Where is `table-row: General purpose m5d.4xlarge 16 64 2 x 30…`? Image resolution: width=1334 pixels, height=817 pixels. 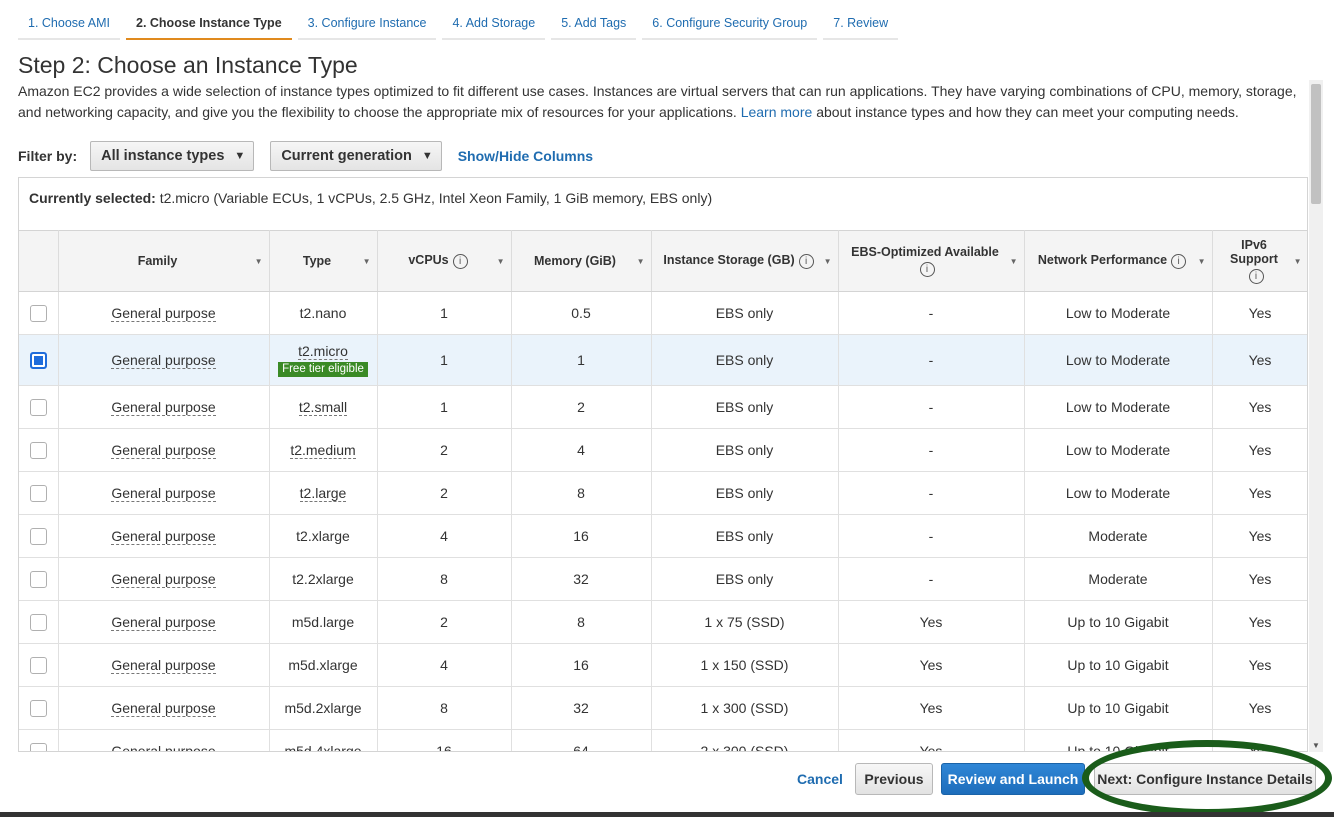
table-row: General purpose m5d.4xlarge 16 64 2 x 30… is located at coordinates (663, 740).